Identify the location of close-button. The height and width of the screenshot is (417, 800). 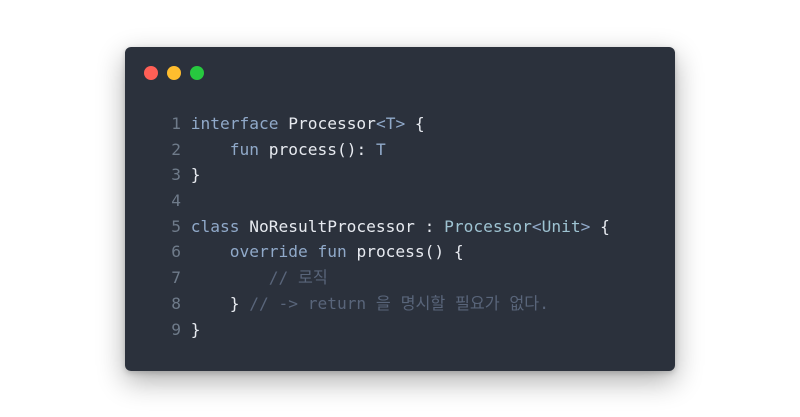
(151, 73).